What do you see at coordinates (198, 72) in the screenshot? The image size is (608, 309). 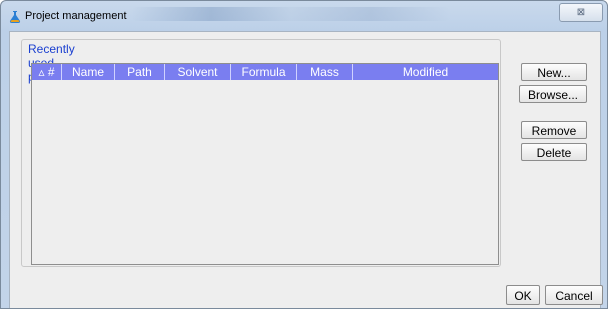 I see `column-header-solvent: Solvent` at bounding box center [198, 72].